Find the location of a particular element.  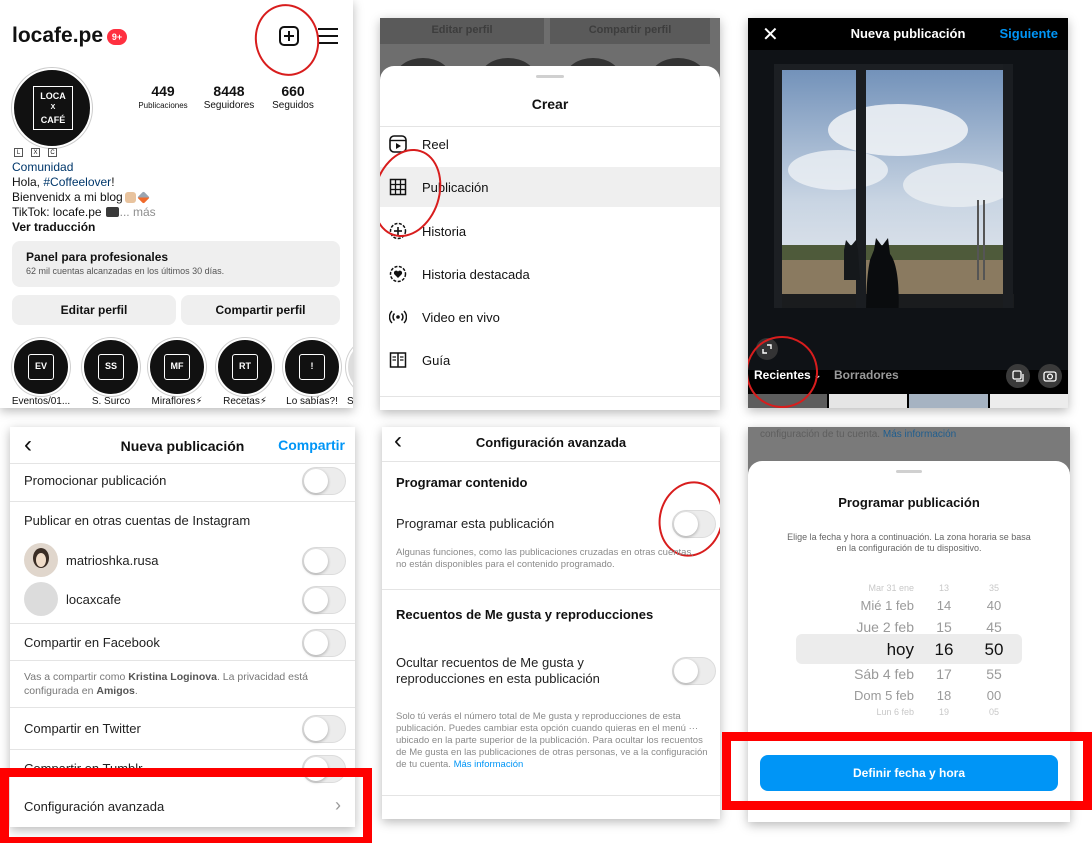

expand-icon is located at coordinates (767, 349).